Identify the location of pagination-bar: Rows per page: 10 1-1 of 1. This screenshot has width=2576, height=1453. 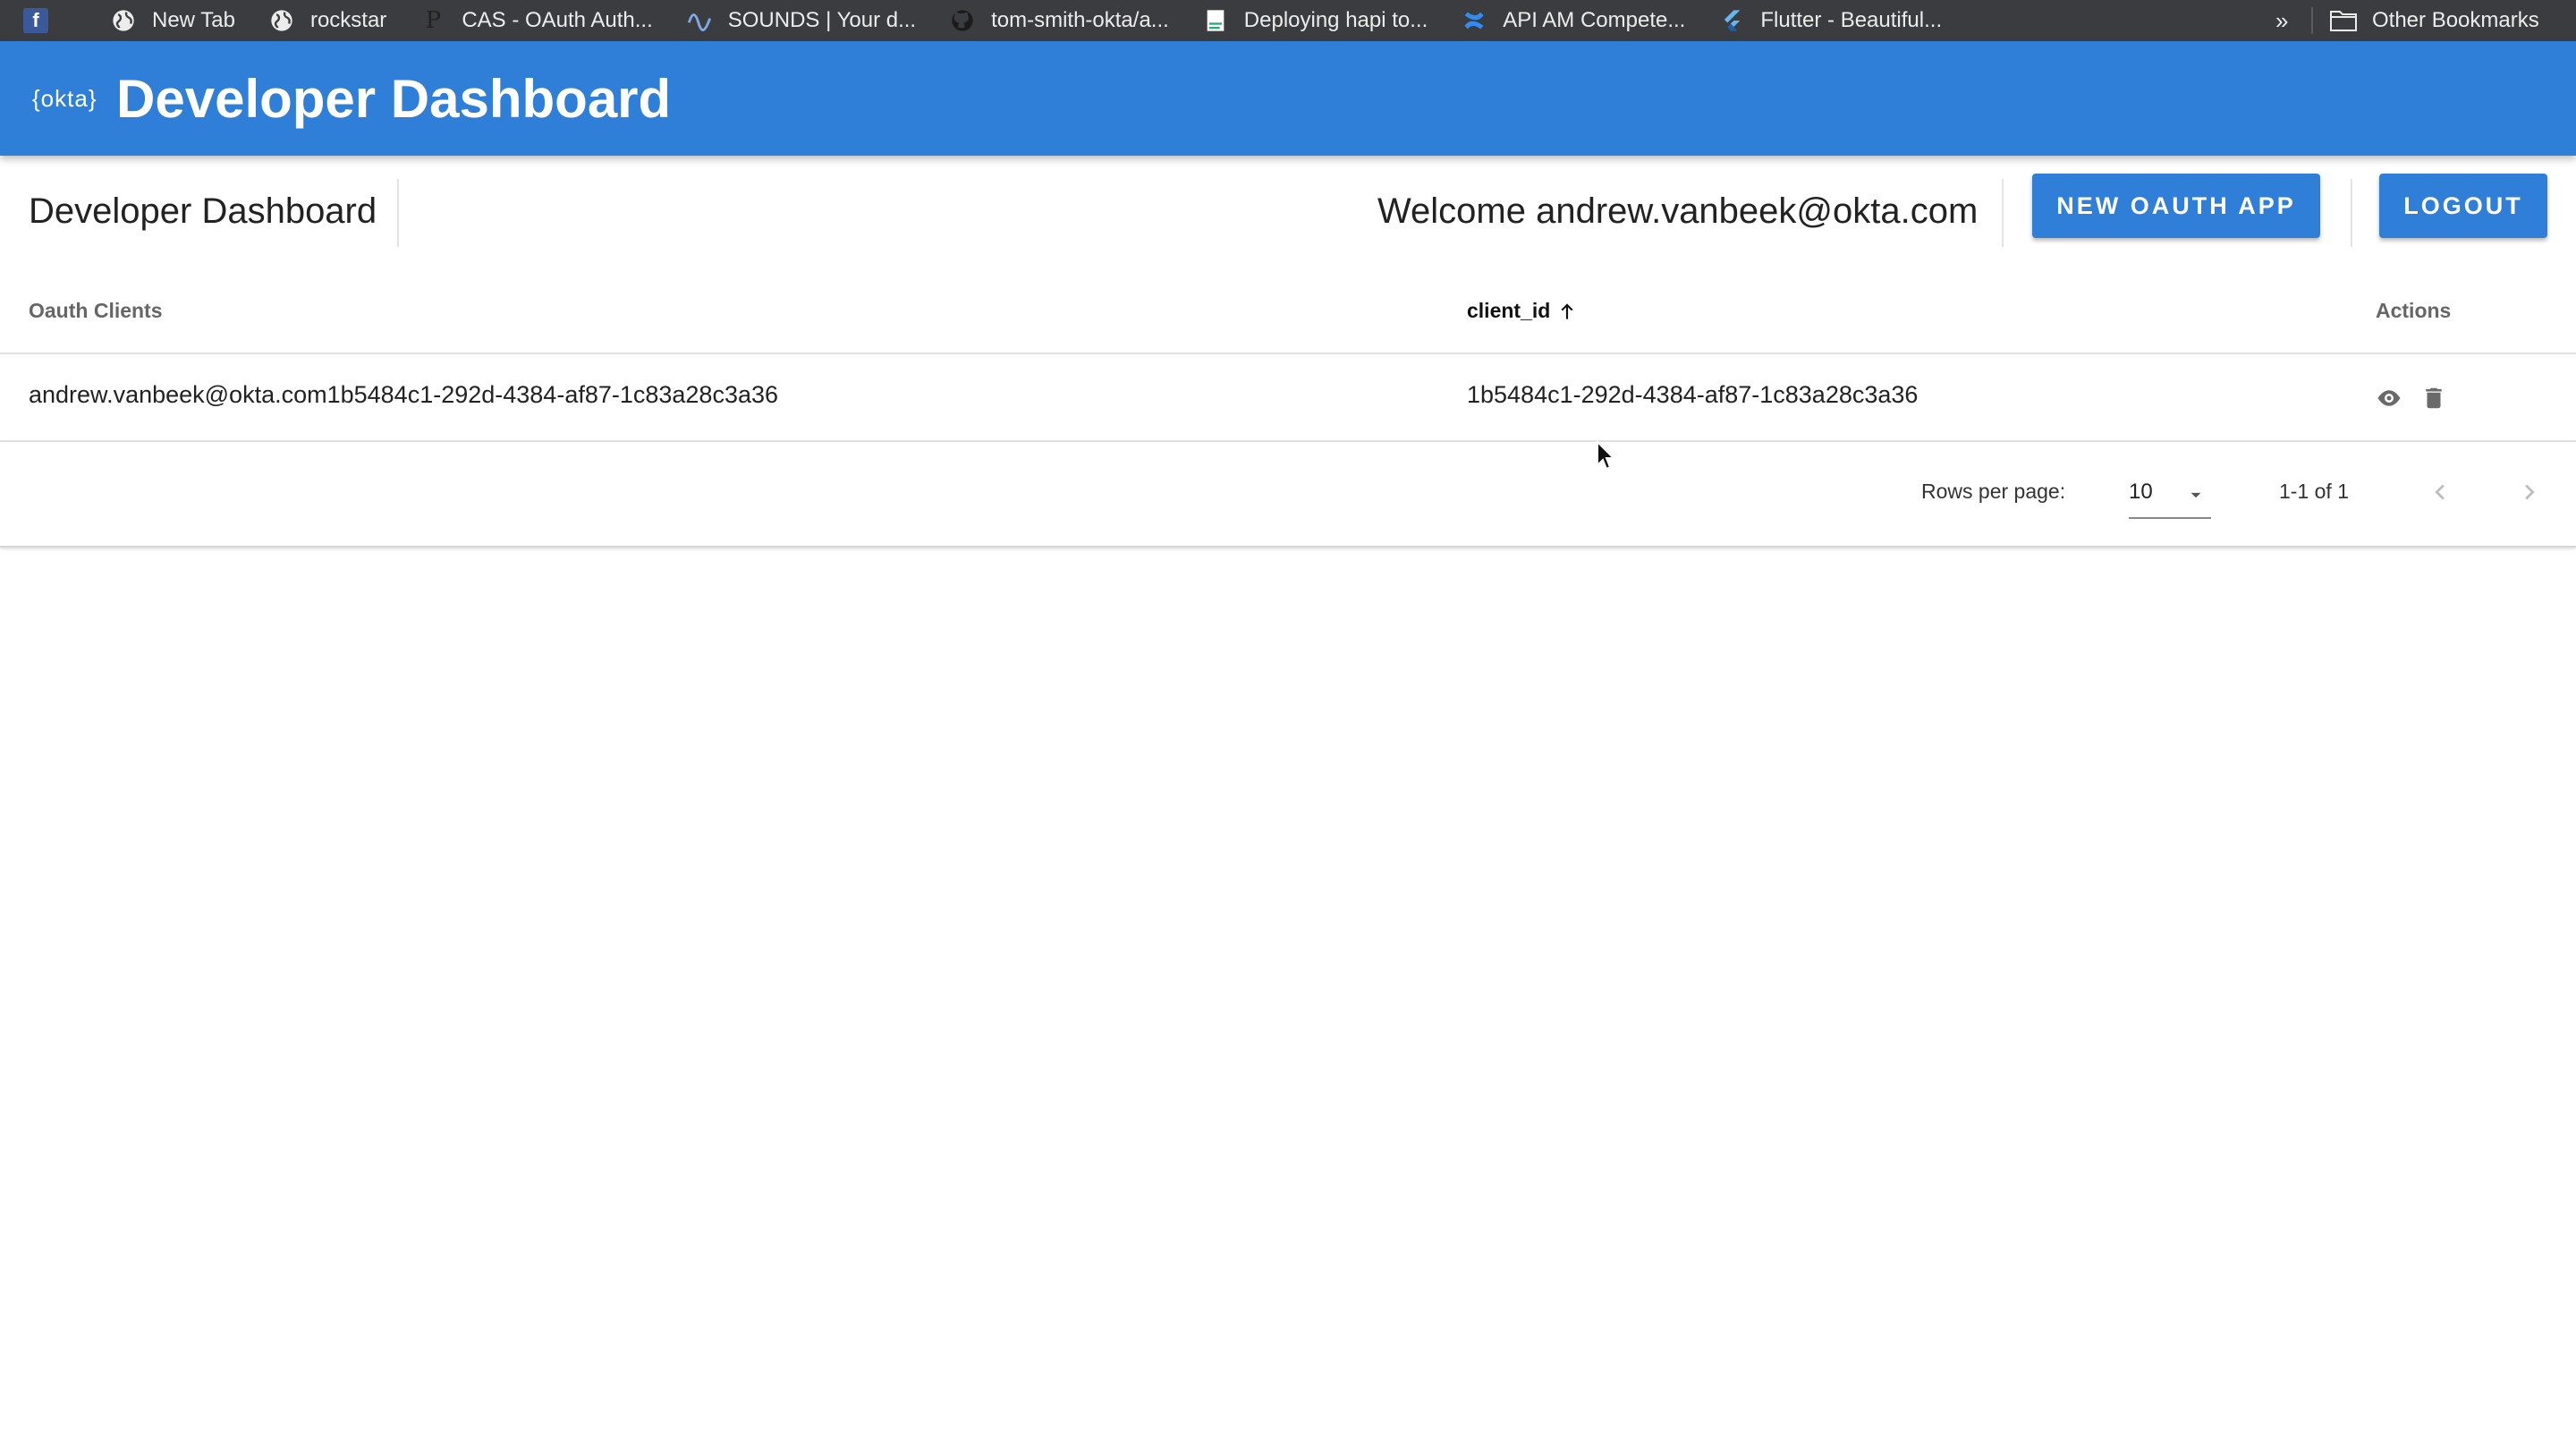
(1288, 495).